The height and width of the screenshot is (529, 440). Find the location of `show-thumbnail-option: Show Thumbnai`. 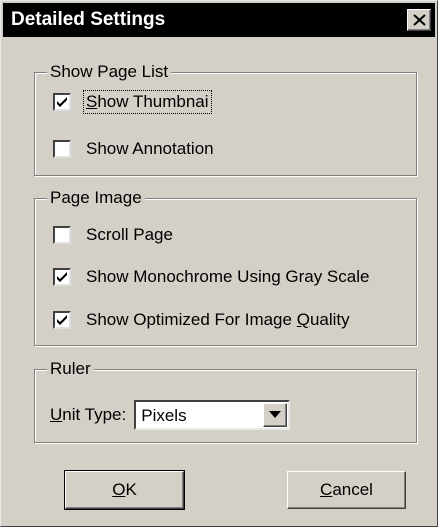

show-thumbnail-option: Show Thumbnai is located at coordinates (132, 102).